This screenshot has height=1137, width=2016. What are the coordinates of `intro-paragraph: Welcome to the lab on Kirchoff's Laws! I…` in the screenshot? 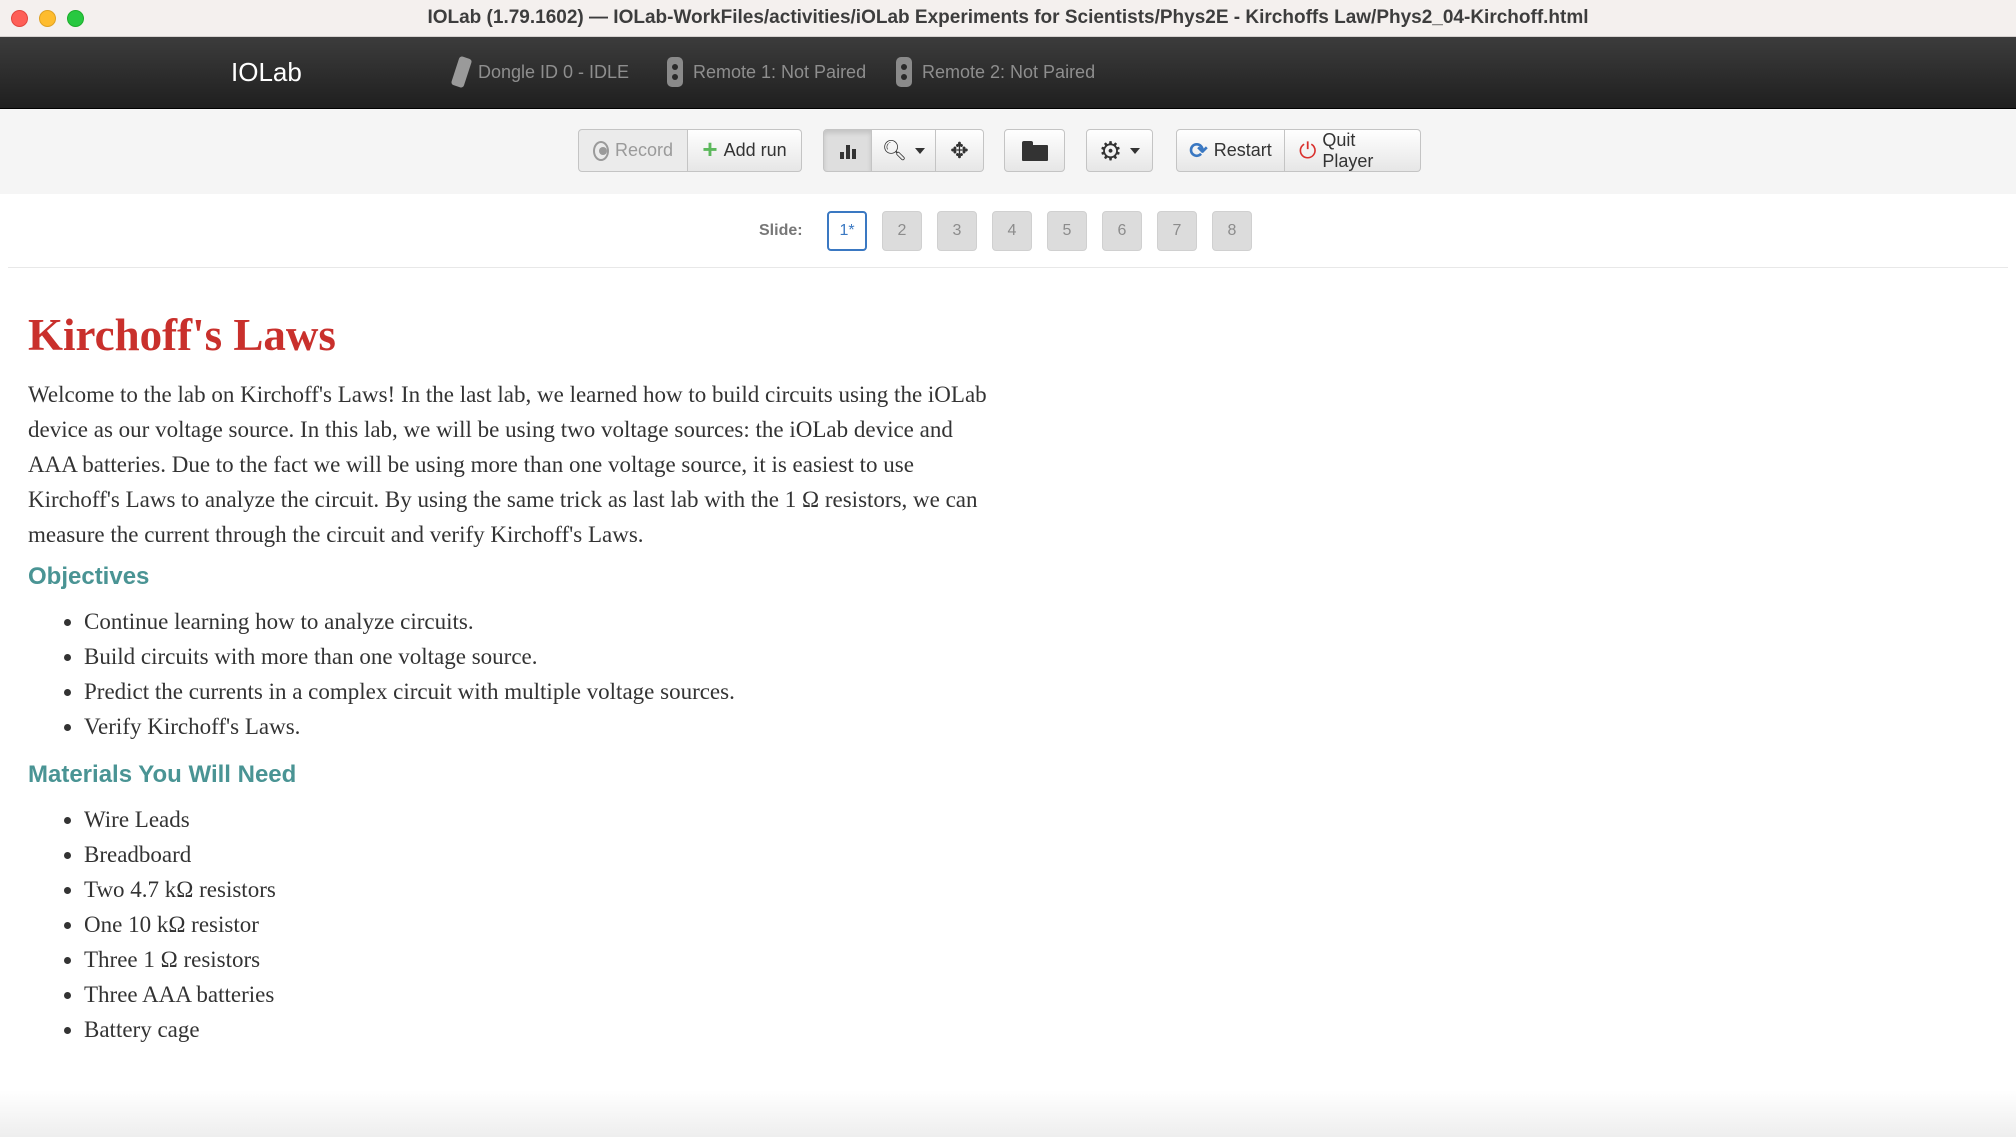 It's located at (507, 464).